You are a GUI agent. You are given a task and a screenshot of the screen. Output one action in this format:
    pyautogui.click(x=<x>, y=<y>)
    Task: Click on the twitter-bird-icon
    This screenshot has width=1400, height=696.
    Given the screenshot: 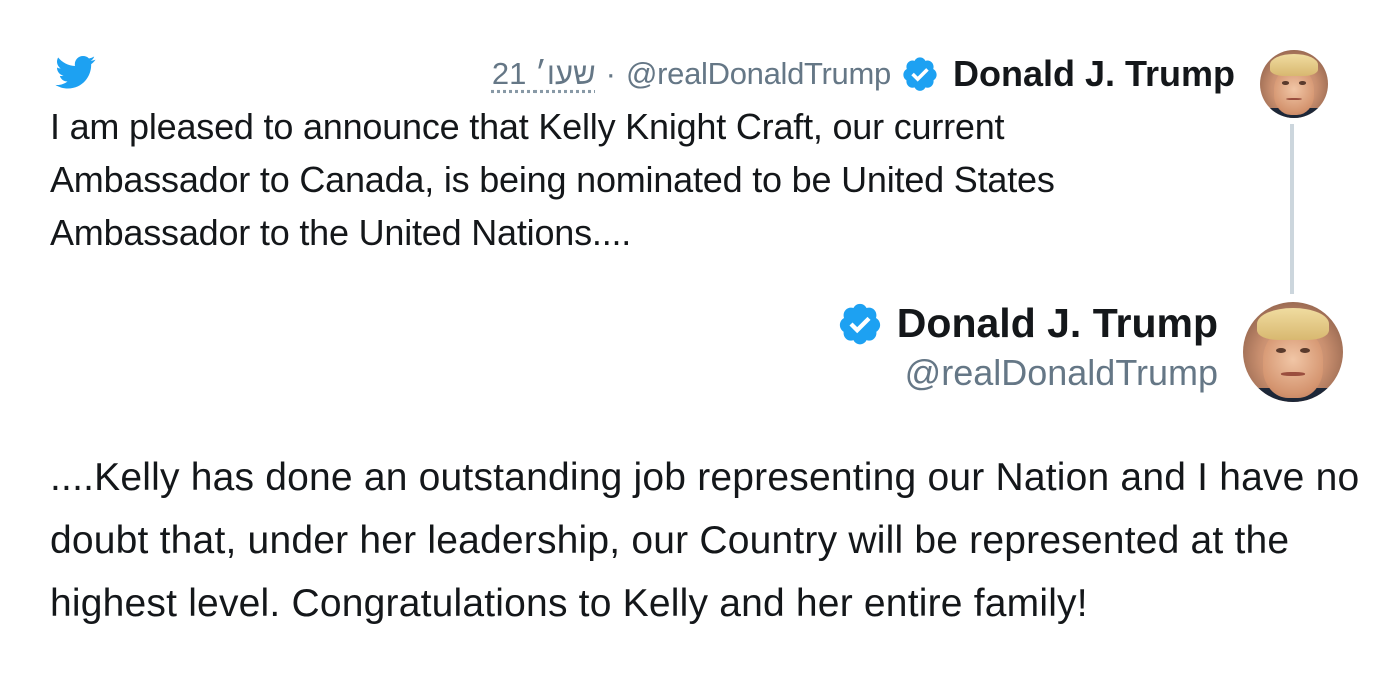 What is the action you would take?
    pyautogui.click(x=76, y=72)
    